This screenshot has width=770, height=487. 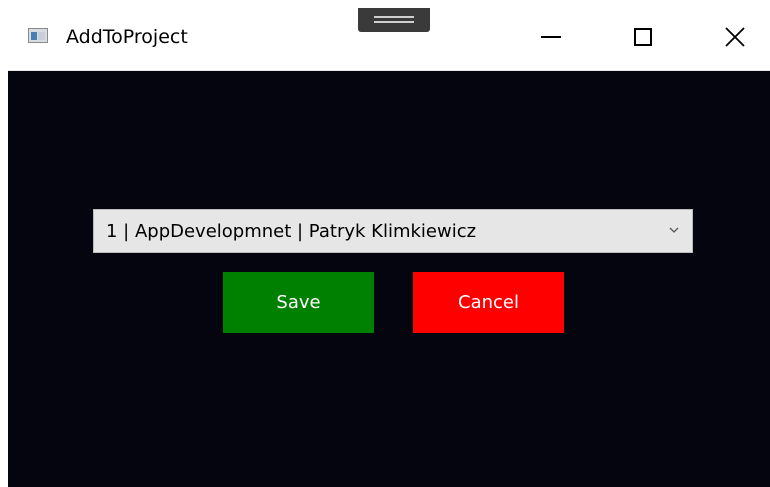 I want to click on app-window-icon, so click(x=38, y=35).